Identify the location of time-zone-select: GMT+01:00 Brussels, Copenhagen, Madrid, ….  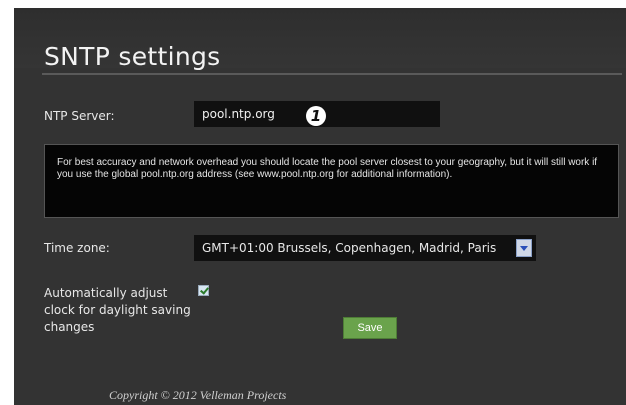
(365, 248).